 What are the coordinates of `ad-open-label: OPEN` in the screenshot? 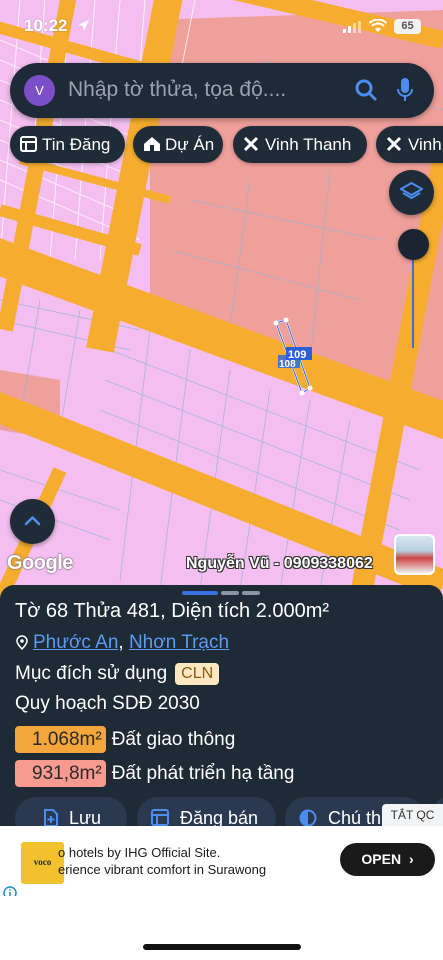 It's located at (381, 859).